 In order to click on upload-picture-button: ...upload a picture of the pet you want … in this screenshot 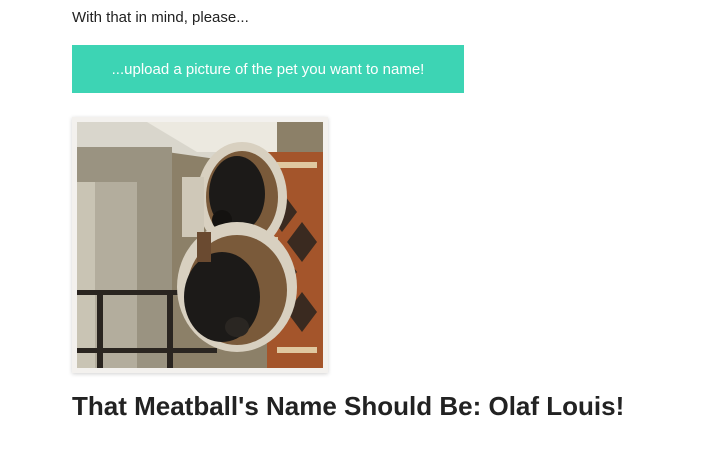, I will do `click(268, 69)`.